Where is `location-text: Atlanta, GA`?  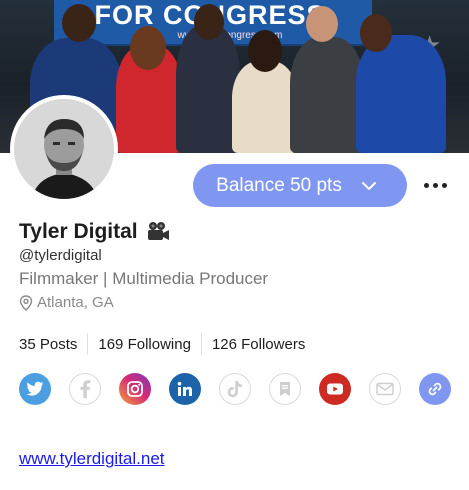 location-text: Atlanta, GA is located at coordinates (75, 302).